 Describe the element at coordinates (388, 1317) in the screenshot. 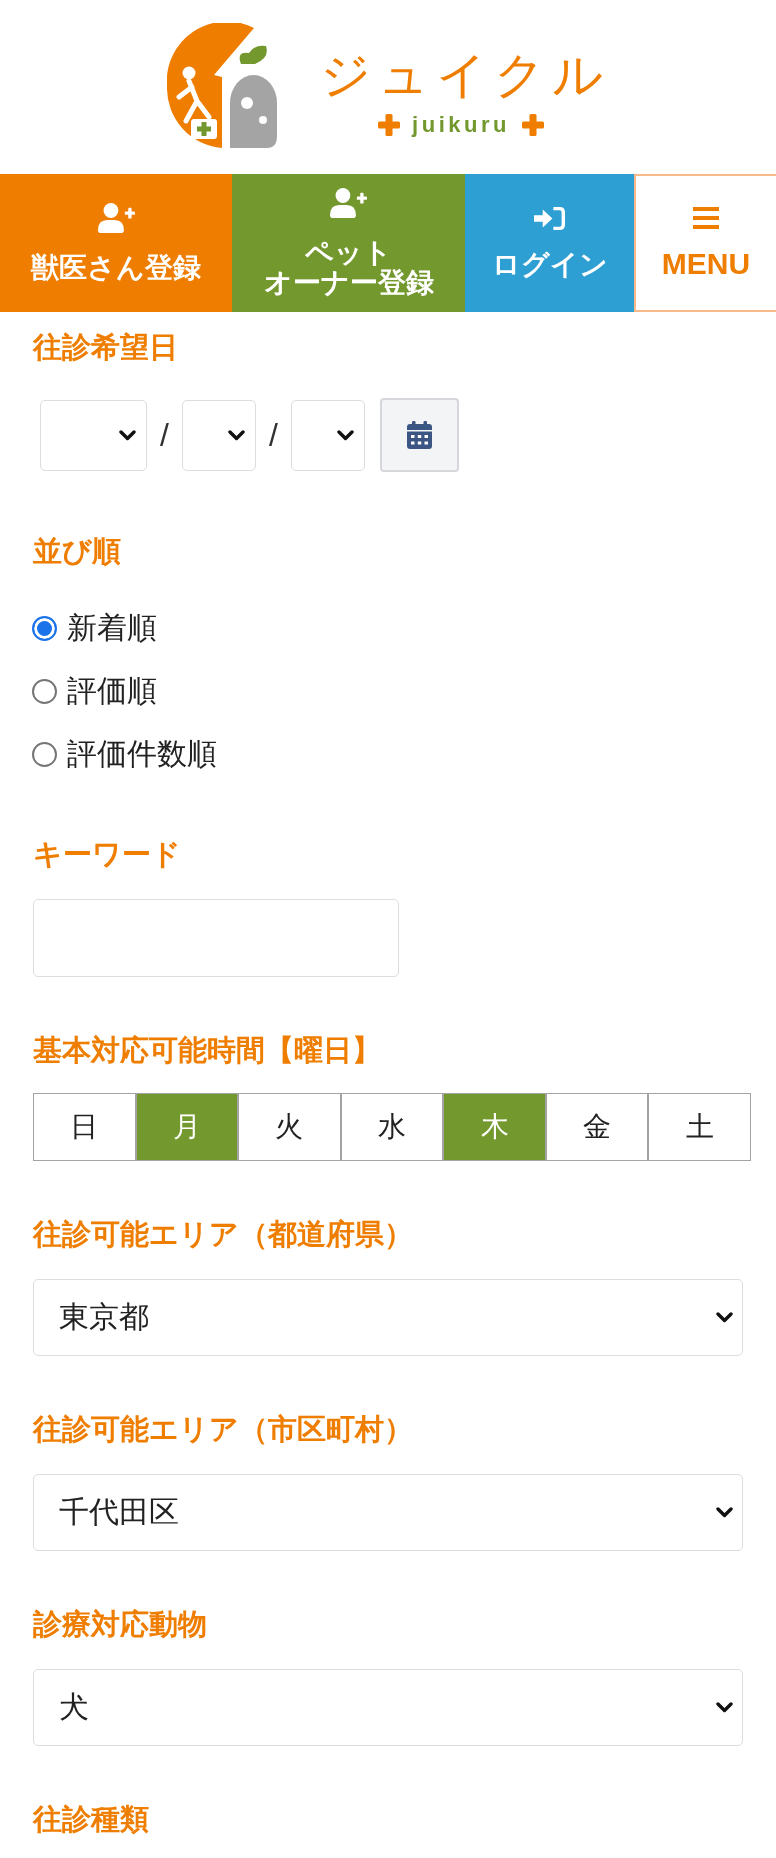

I see `dropdown-select: 東京都` at that location.